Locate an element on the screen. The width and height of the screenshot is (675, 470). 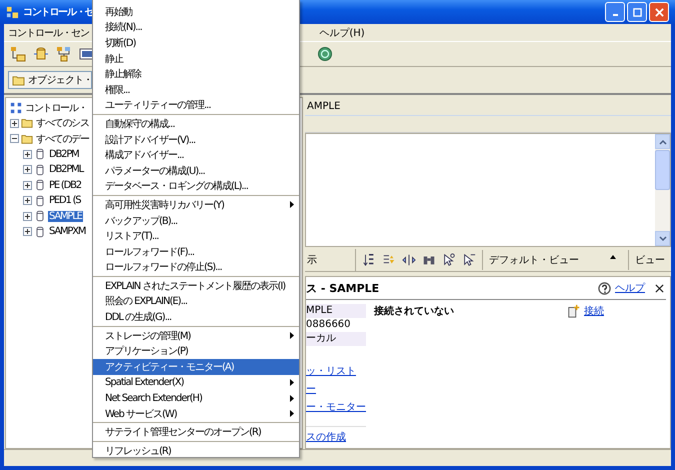
tree-item: すべてのシス is located at coordinates (62, 123).